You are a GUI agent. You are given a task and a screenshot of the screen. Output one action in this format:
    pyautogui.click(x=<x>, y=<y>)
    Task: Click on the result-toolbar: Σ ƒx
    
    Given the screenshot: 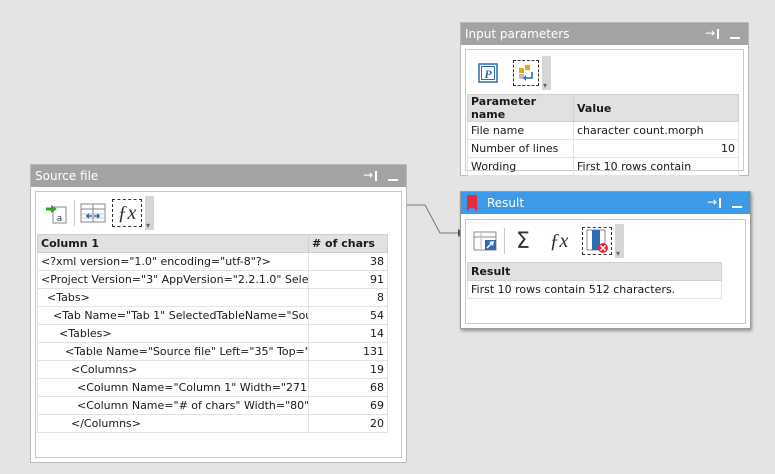 What is the action you would take?
    pyautogui.click(x=548, y=241)
    